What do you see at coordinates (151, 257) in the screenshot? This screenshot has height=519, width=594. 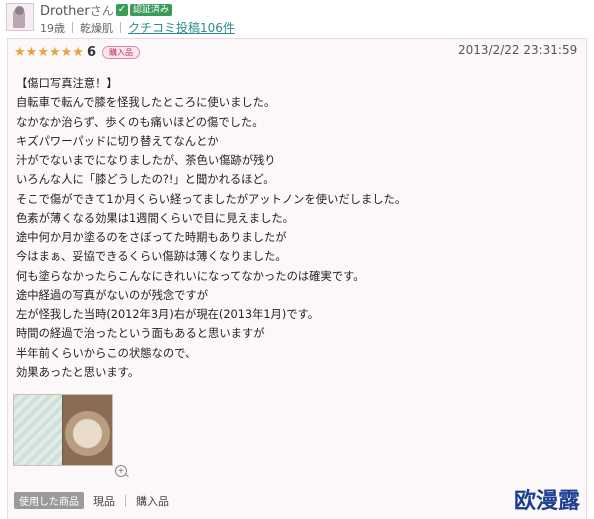 I see `review-line: 今はまぁ、妥協できるくらい傷跡は薄くなりました。` at bounding box center [151, 257].